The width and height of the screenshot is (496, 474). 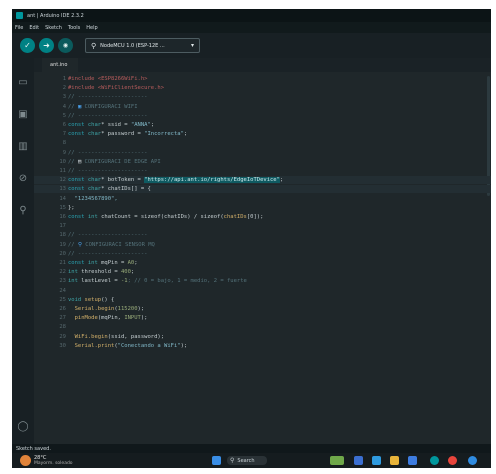 What do you see at coordinates (55, 15) in the screenshot?
I see `window-title: ant | Arduino IDE 2.3.2` at bounding box center [55, 15].